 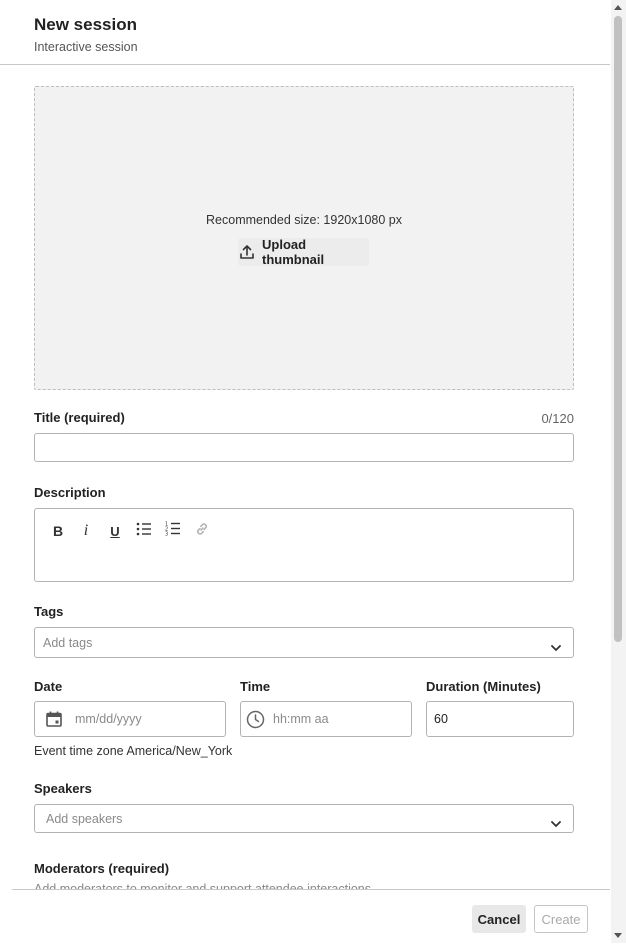 What do you see at coordinates (48, 686) in the screenshot?
I see `date-label: Date` at bounding box center [48, 686].